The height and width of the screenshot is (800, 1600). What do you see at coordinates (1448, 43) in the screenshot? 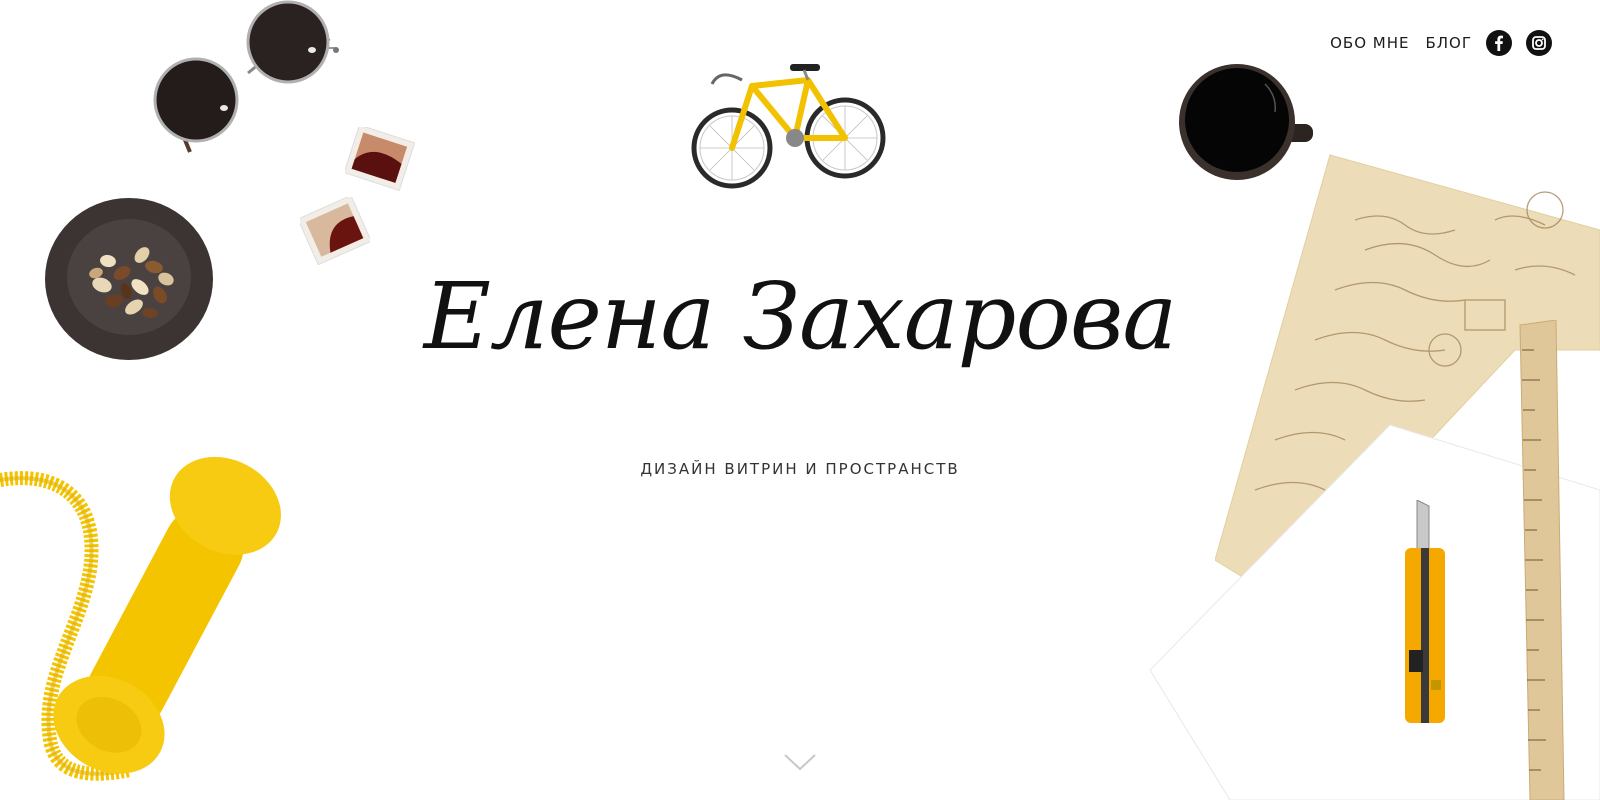
I see `nav-blog-link: БЛОГ` at bounding box center [1448, 43].